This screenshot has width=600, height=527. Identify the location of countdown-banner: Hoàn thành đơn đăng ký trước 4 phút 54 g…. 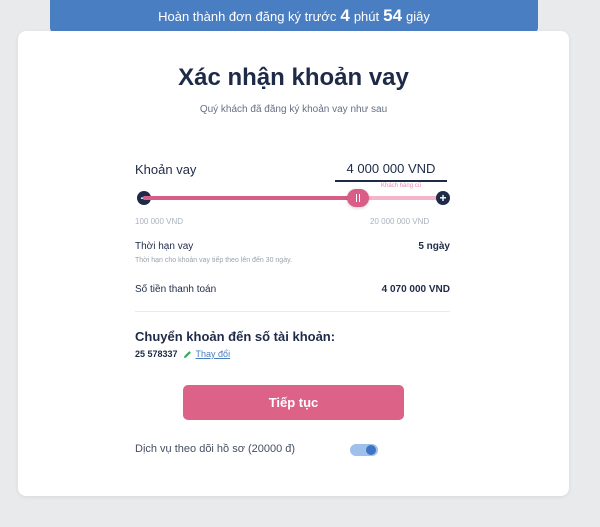
(294, 16).